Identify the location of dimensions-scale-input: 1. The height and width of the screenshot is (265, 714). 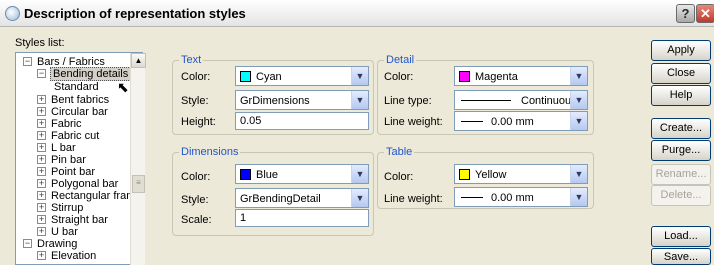
(302, 218).